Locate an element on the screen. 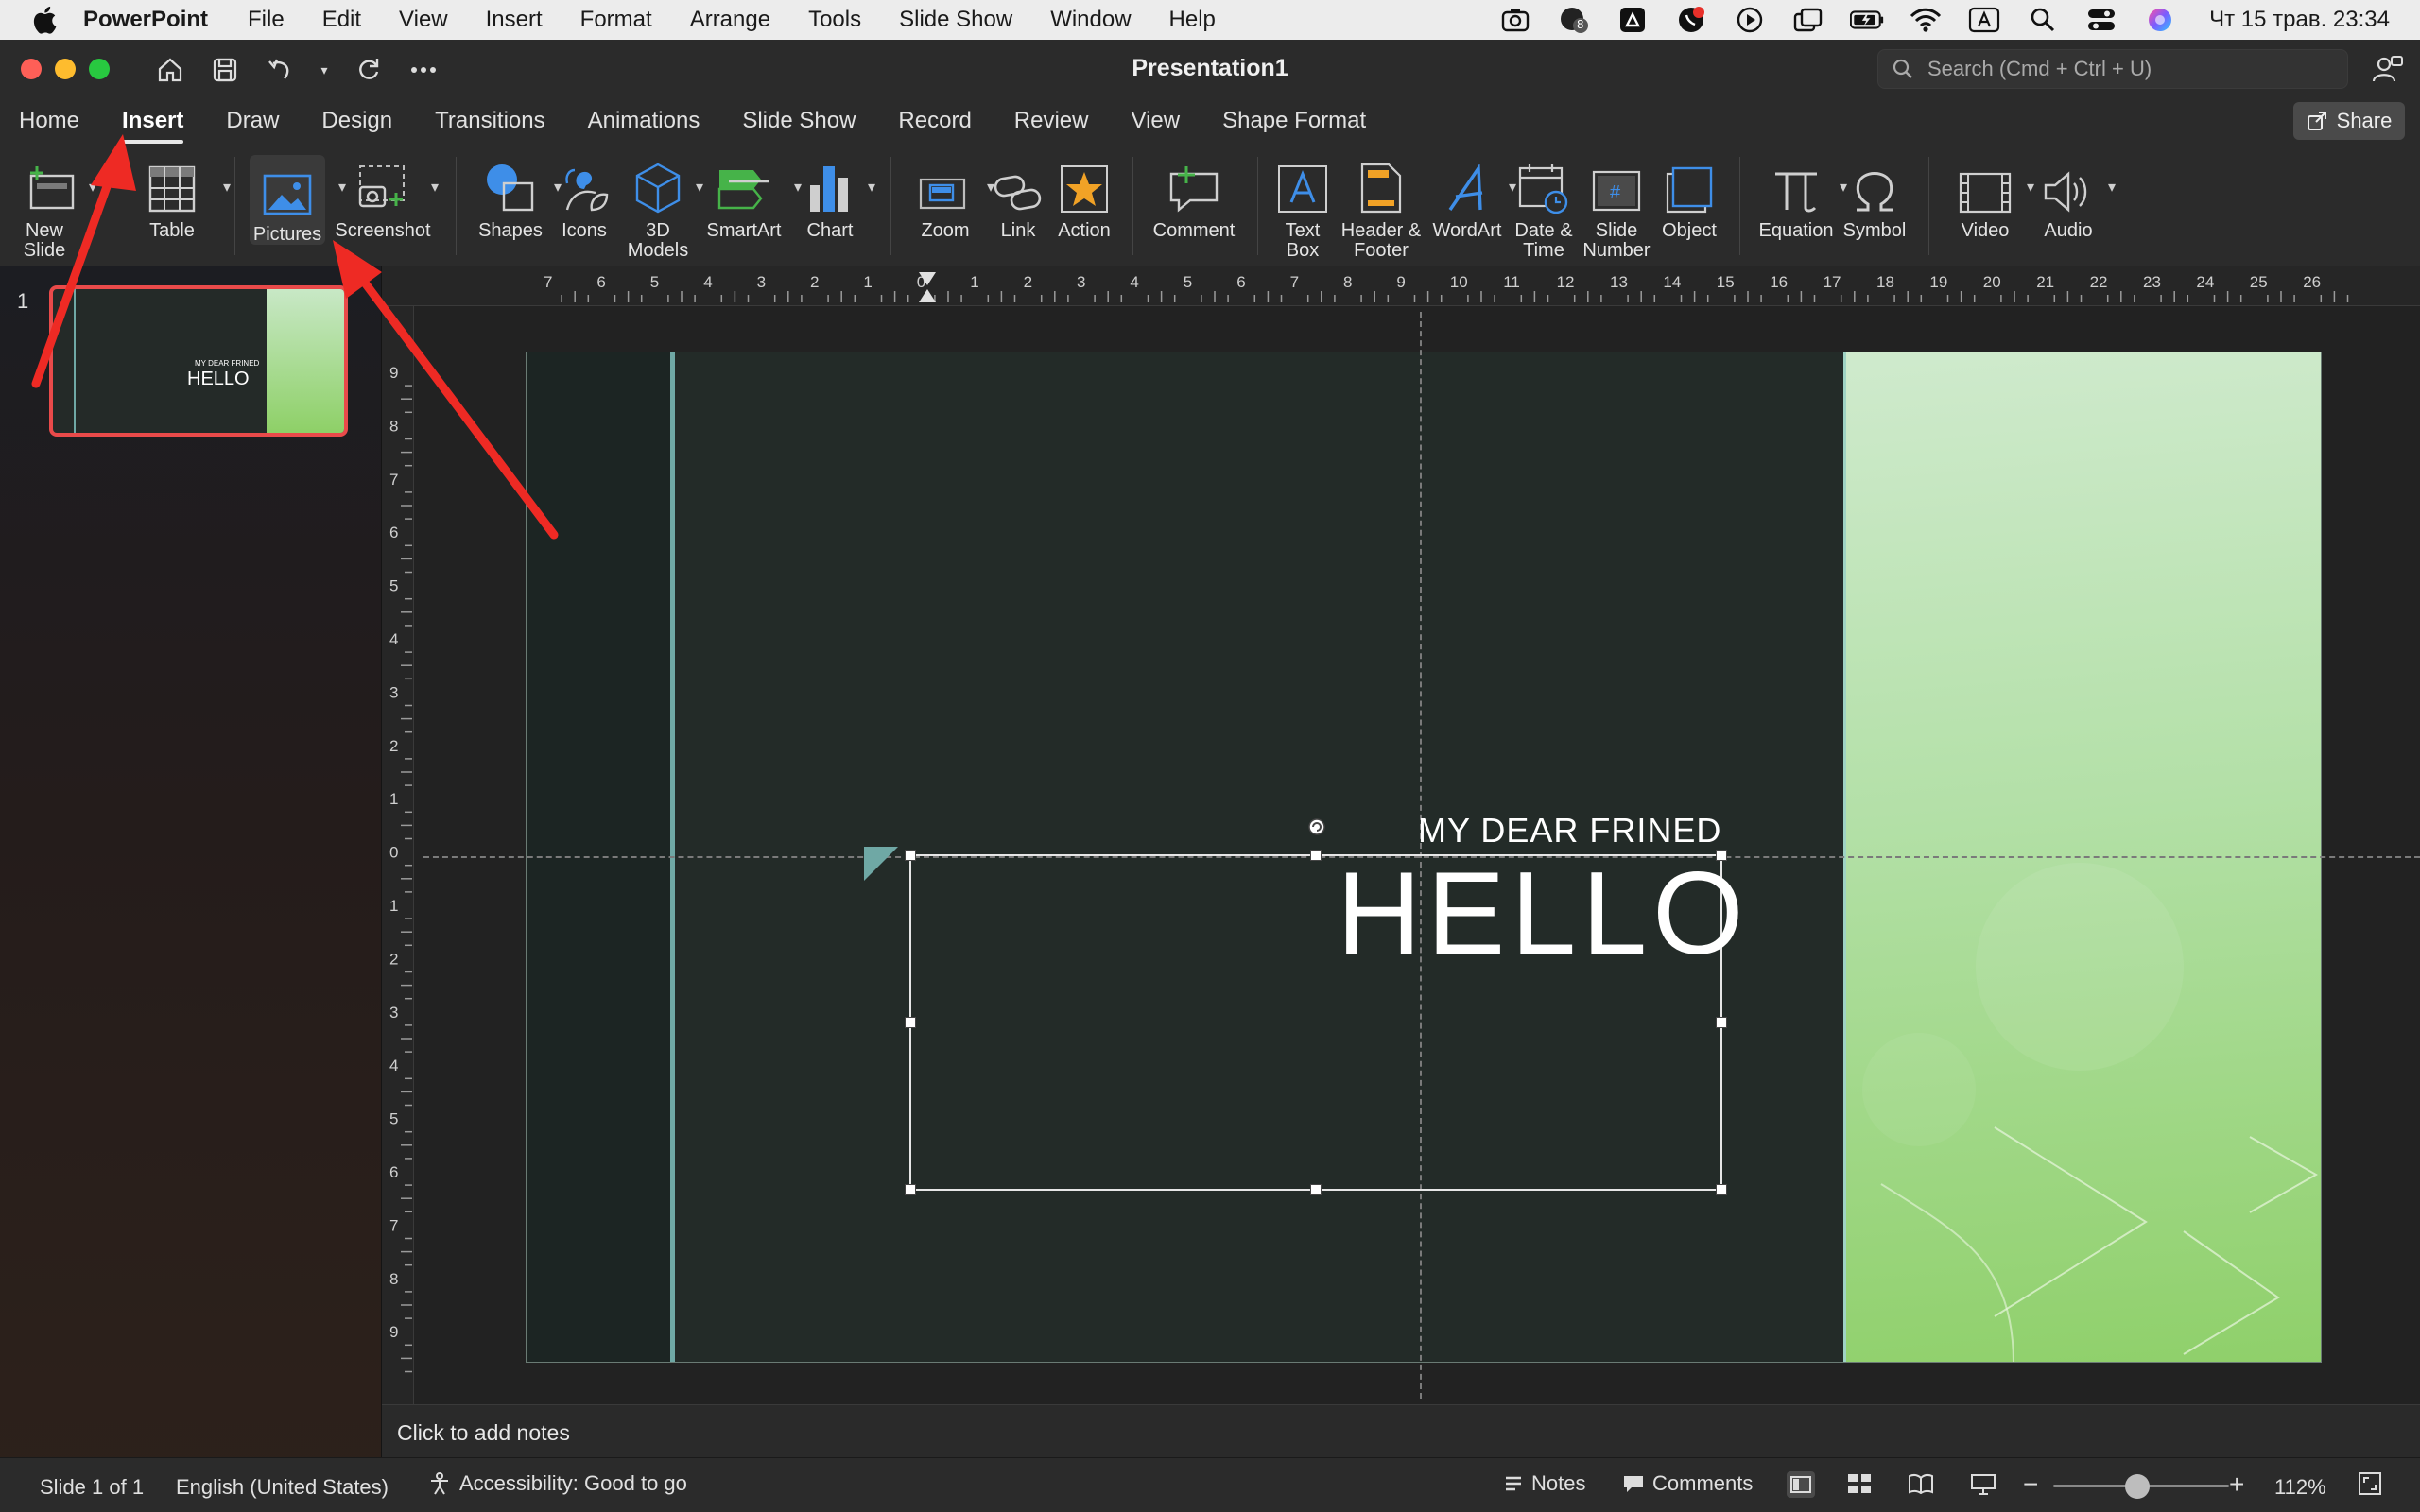  menu-help: Help is located at coordinates (1192, 20).